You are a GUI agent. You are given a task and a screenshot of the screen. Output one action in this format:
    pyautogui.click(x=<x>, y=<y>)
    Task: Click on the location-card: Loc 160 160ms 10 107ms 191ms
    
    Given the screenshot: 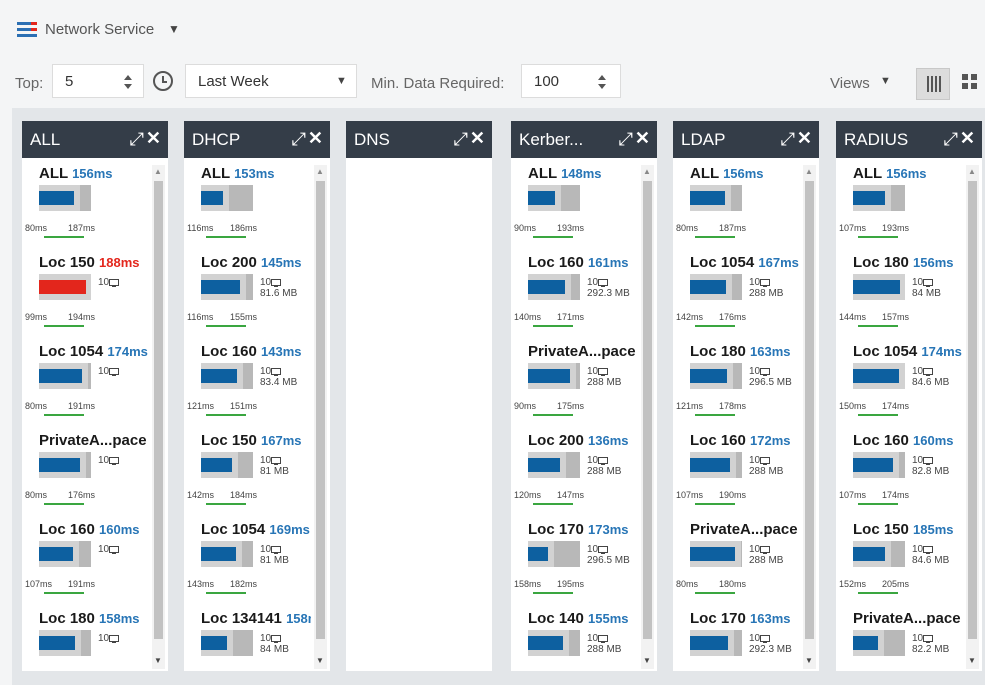 What is the action you would take?
    pyautogui.click(x=87, y=565)
    